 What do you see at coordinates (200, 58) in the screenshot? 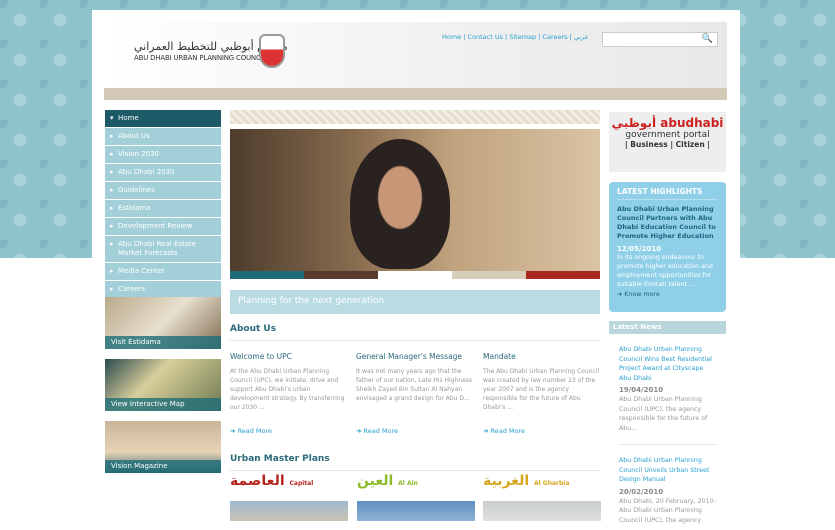
I see `logo-english: ABU DHABI URBAN PLANNING COUNCIL` at bounding box center [200, 58].